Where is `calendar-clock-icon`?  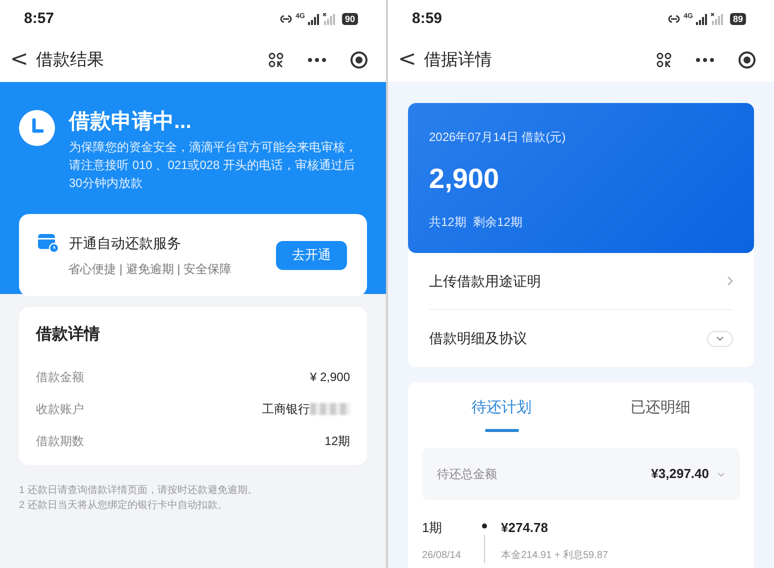
calendar-clock-icon is located at coordinates (48, 243).